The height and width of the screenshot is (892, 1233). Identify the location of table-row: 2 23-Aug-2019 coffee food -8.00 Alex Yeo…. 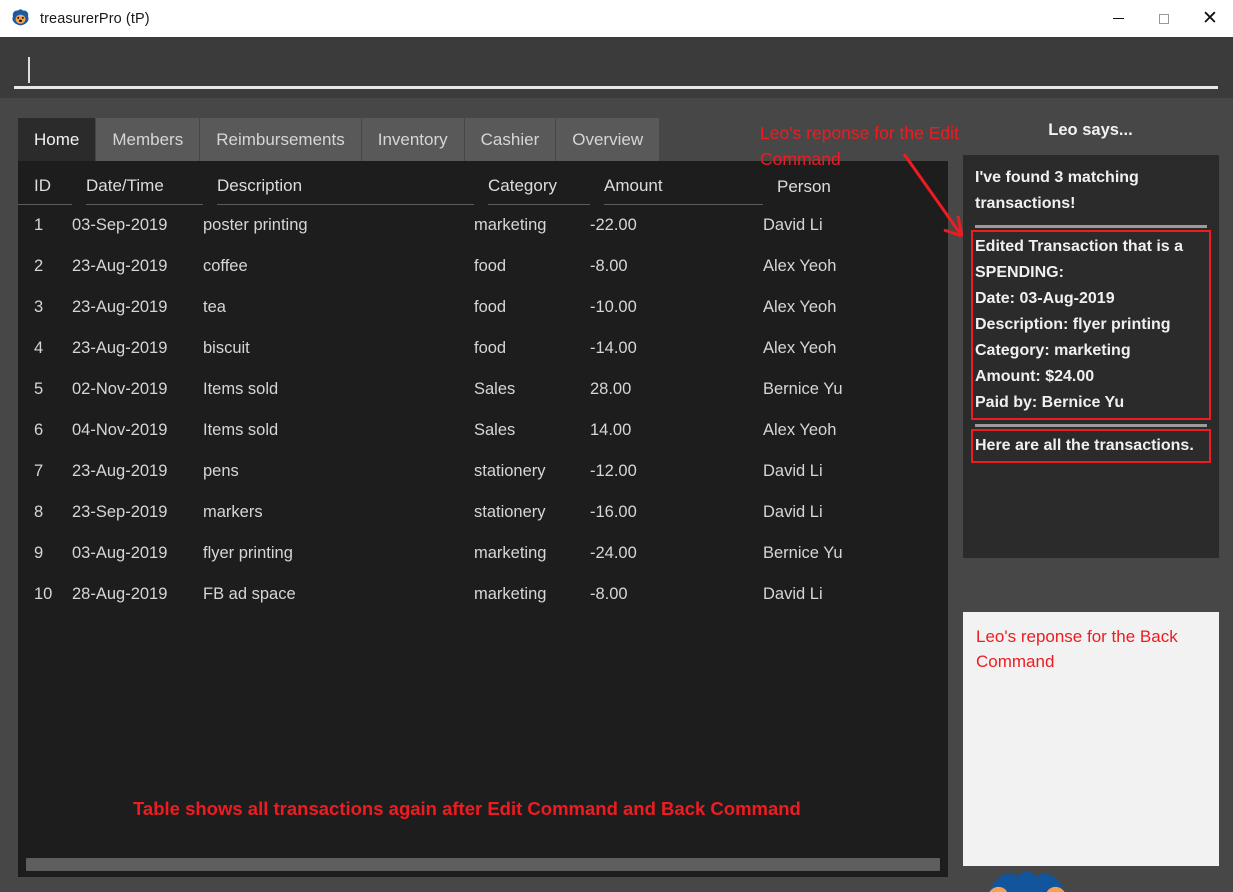
(483, 266).